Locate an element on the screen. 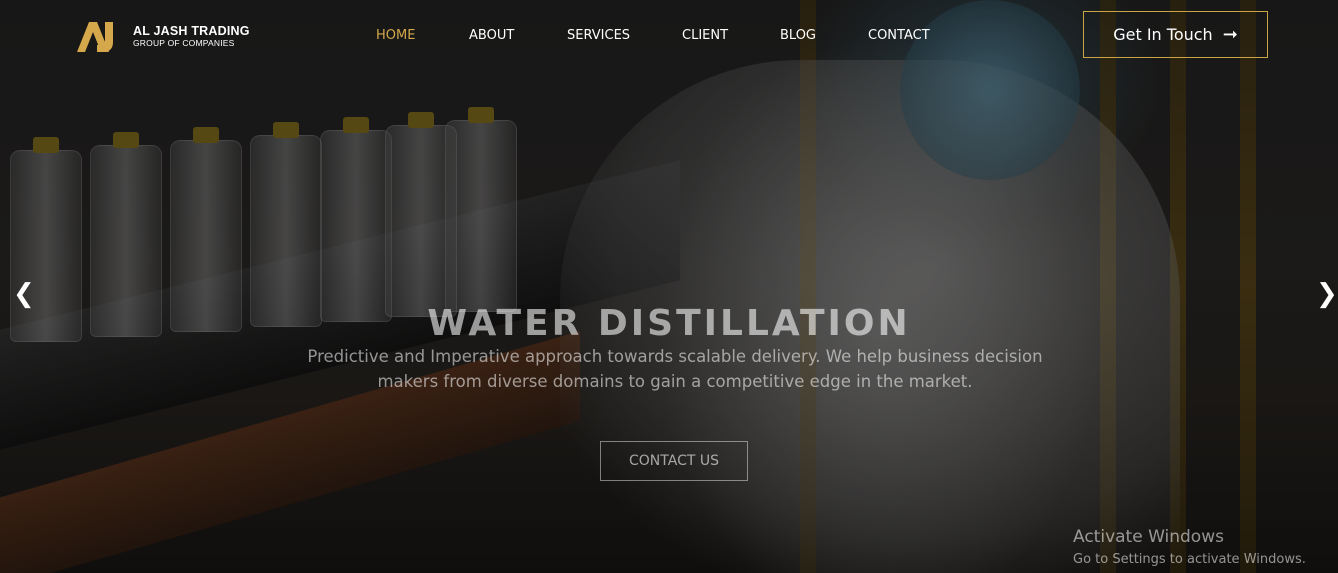 This screenshot has width=1338, height=573. nav-item-client: CLIENT is located at coordinates (705, 35).